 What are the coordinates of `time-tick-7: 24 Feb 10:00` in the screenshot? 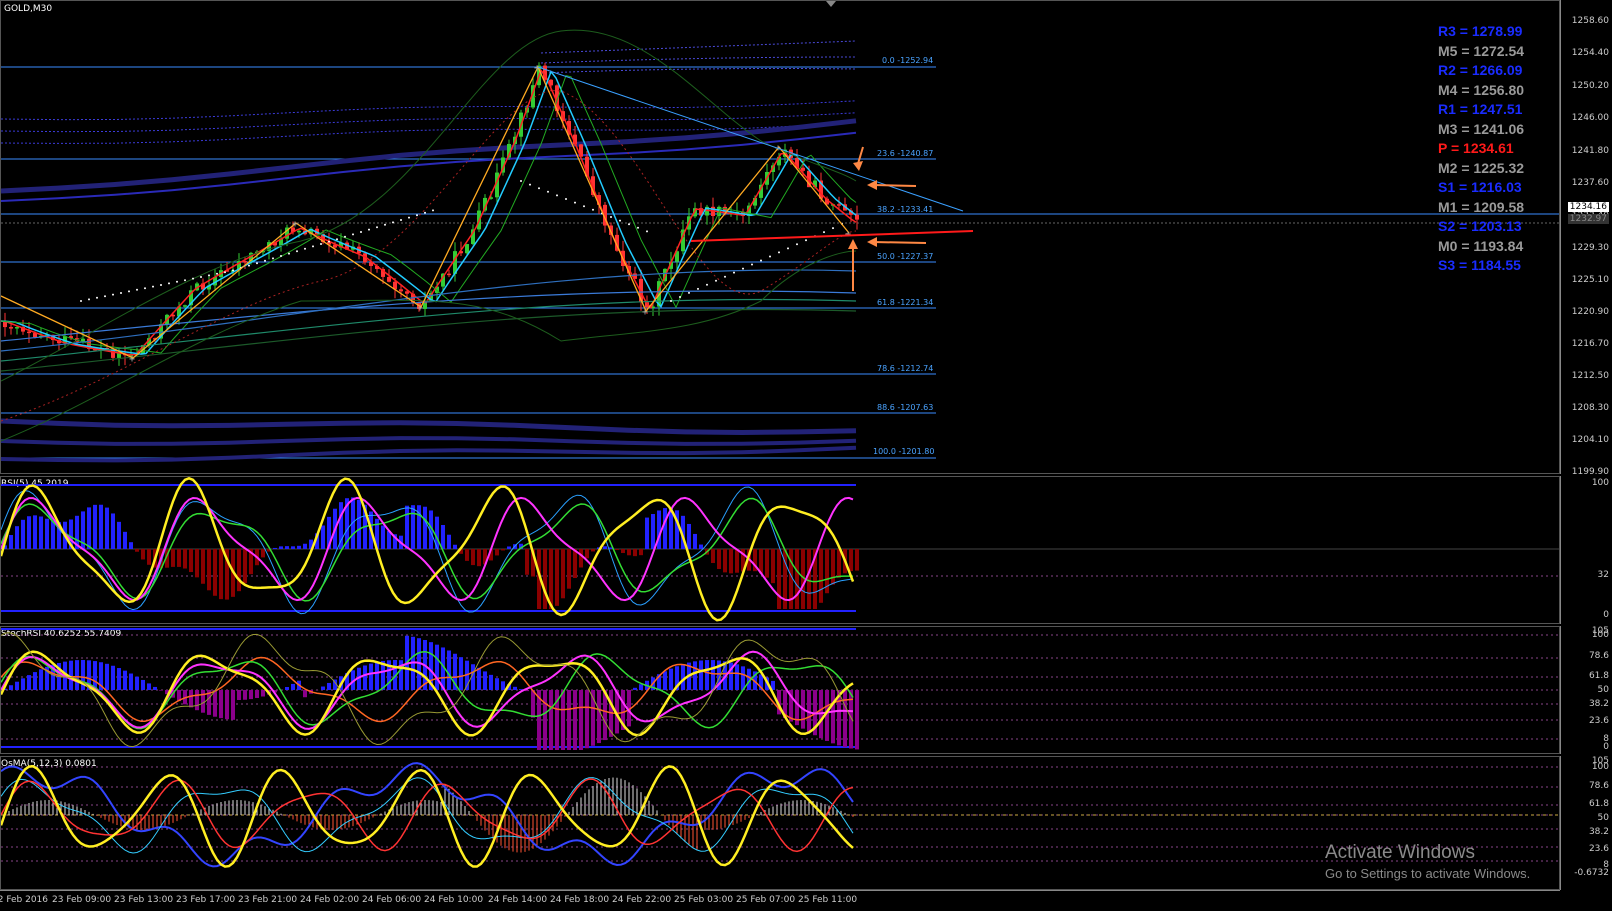 It's located at (453, 900).